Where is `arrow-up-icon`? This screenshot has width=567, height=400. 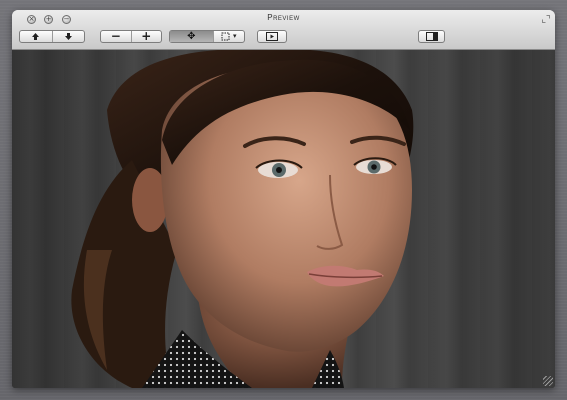 arrow-up-icon is located at coordinates (36, 36).